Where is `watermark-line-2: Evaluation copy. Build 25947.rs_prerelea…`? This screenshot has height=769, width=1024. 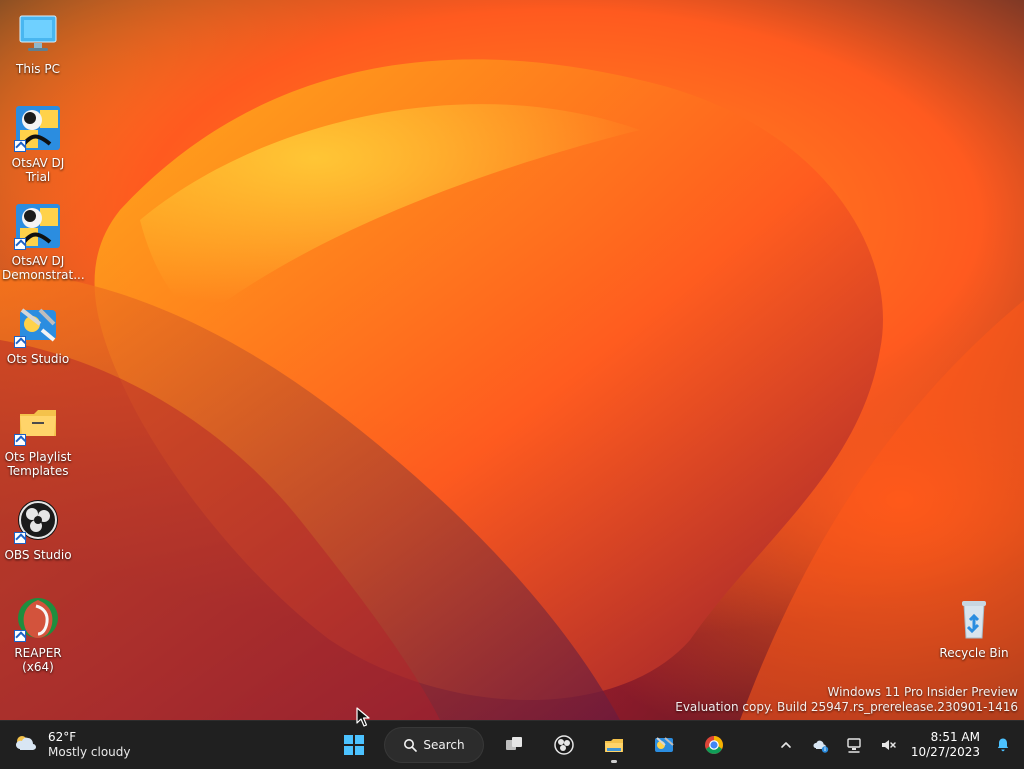
watermark-line-2: Evaluation copy. Build 25947.rs_prerelea… is located at coordinates (846, 707).